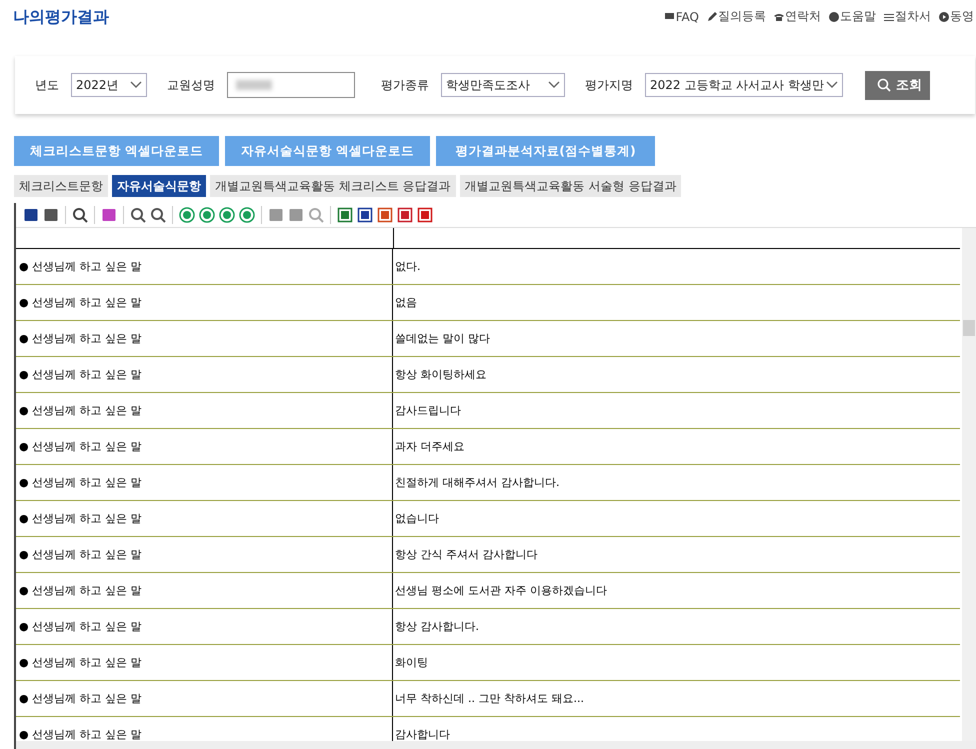 Image resolution: width=976 pixels, height=749 pixels. Describe the element at coordinates (500, 590) in the screenshot. I see `answer-cell-text: 선생님 평소에 도서관 자주 이용하겠습니다` at that location.